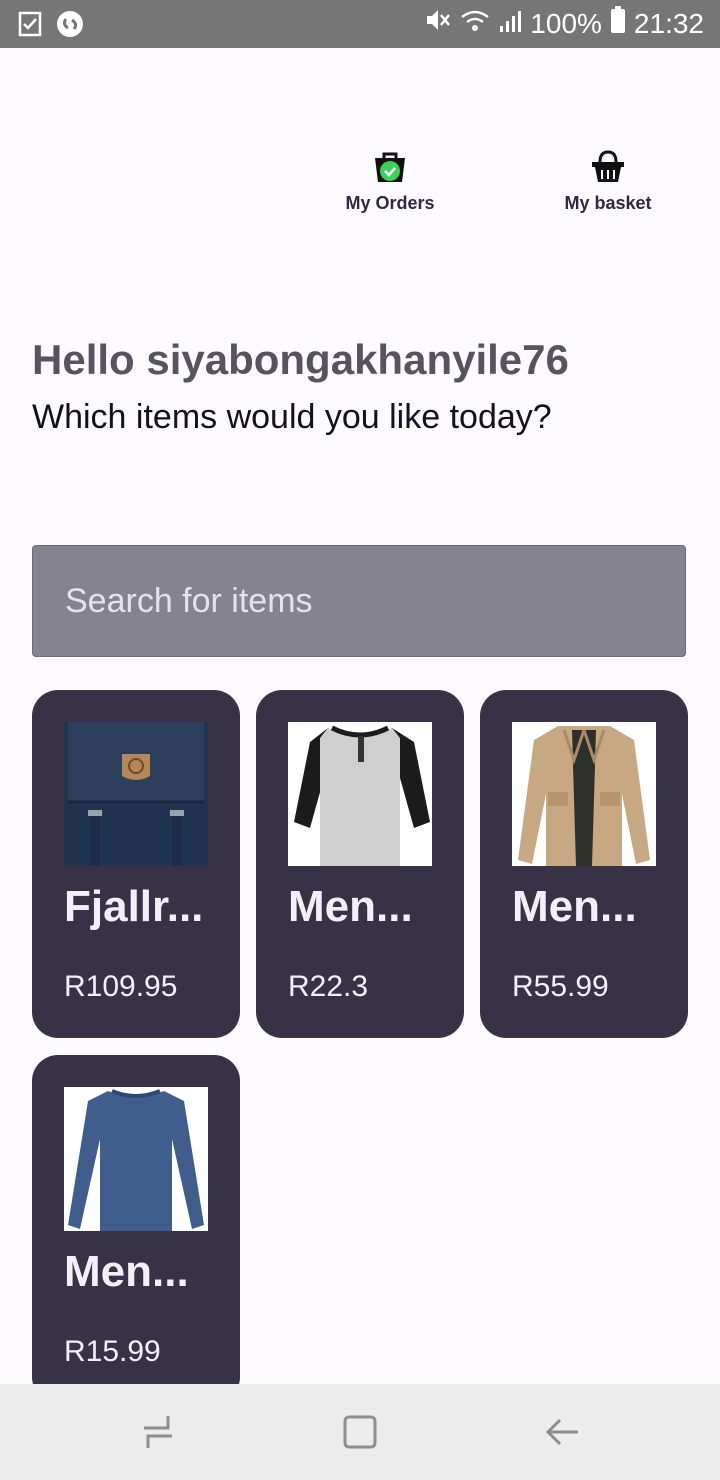 The height and width of the screenshot is (1480, 720). Describe the element at coordinates (136, 794) in the screenshot. I see `product-image-backpack` at that location.